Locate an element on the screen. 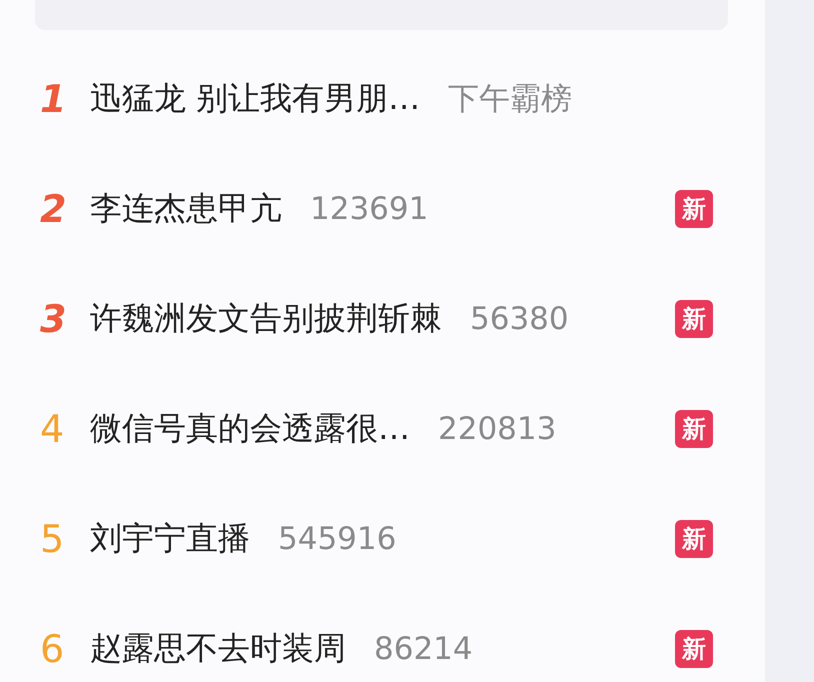 This screenshot has width=814, height=682. rank-number: 2 is located at coordinates (54, 209).